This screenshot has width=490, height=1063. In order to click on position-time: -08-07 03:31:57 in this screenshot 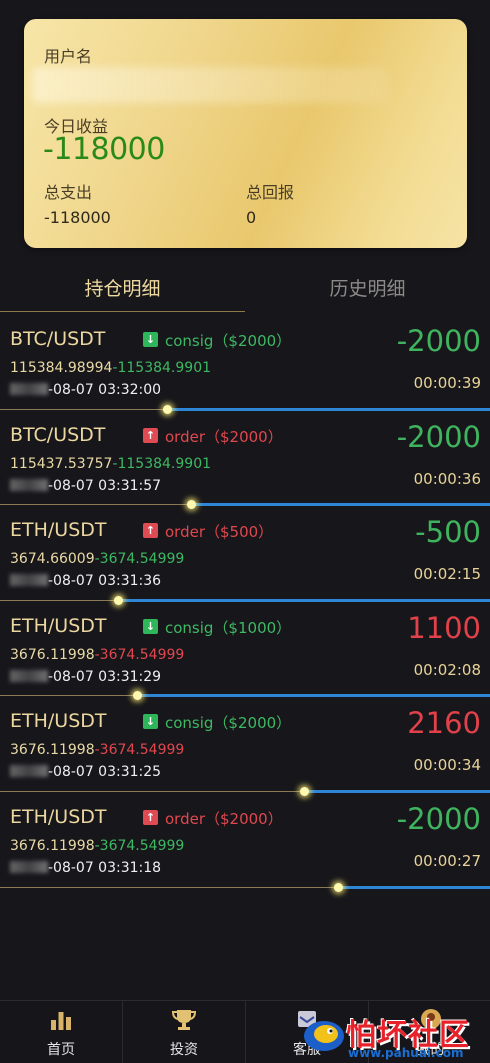, I will do `click(85, 486)`.